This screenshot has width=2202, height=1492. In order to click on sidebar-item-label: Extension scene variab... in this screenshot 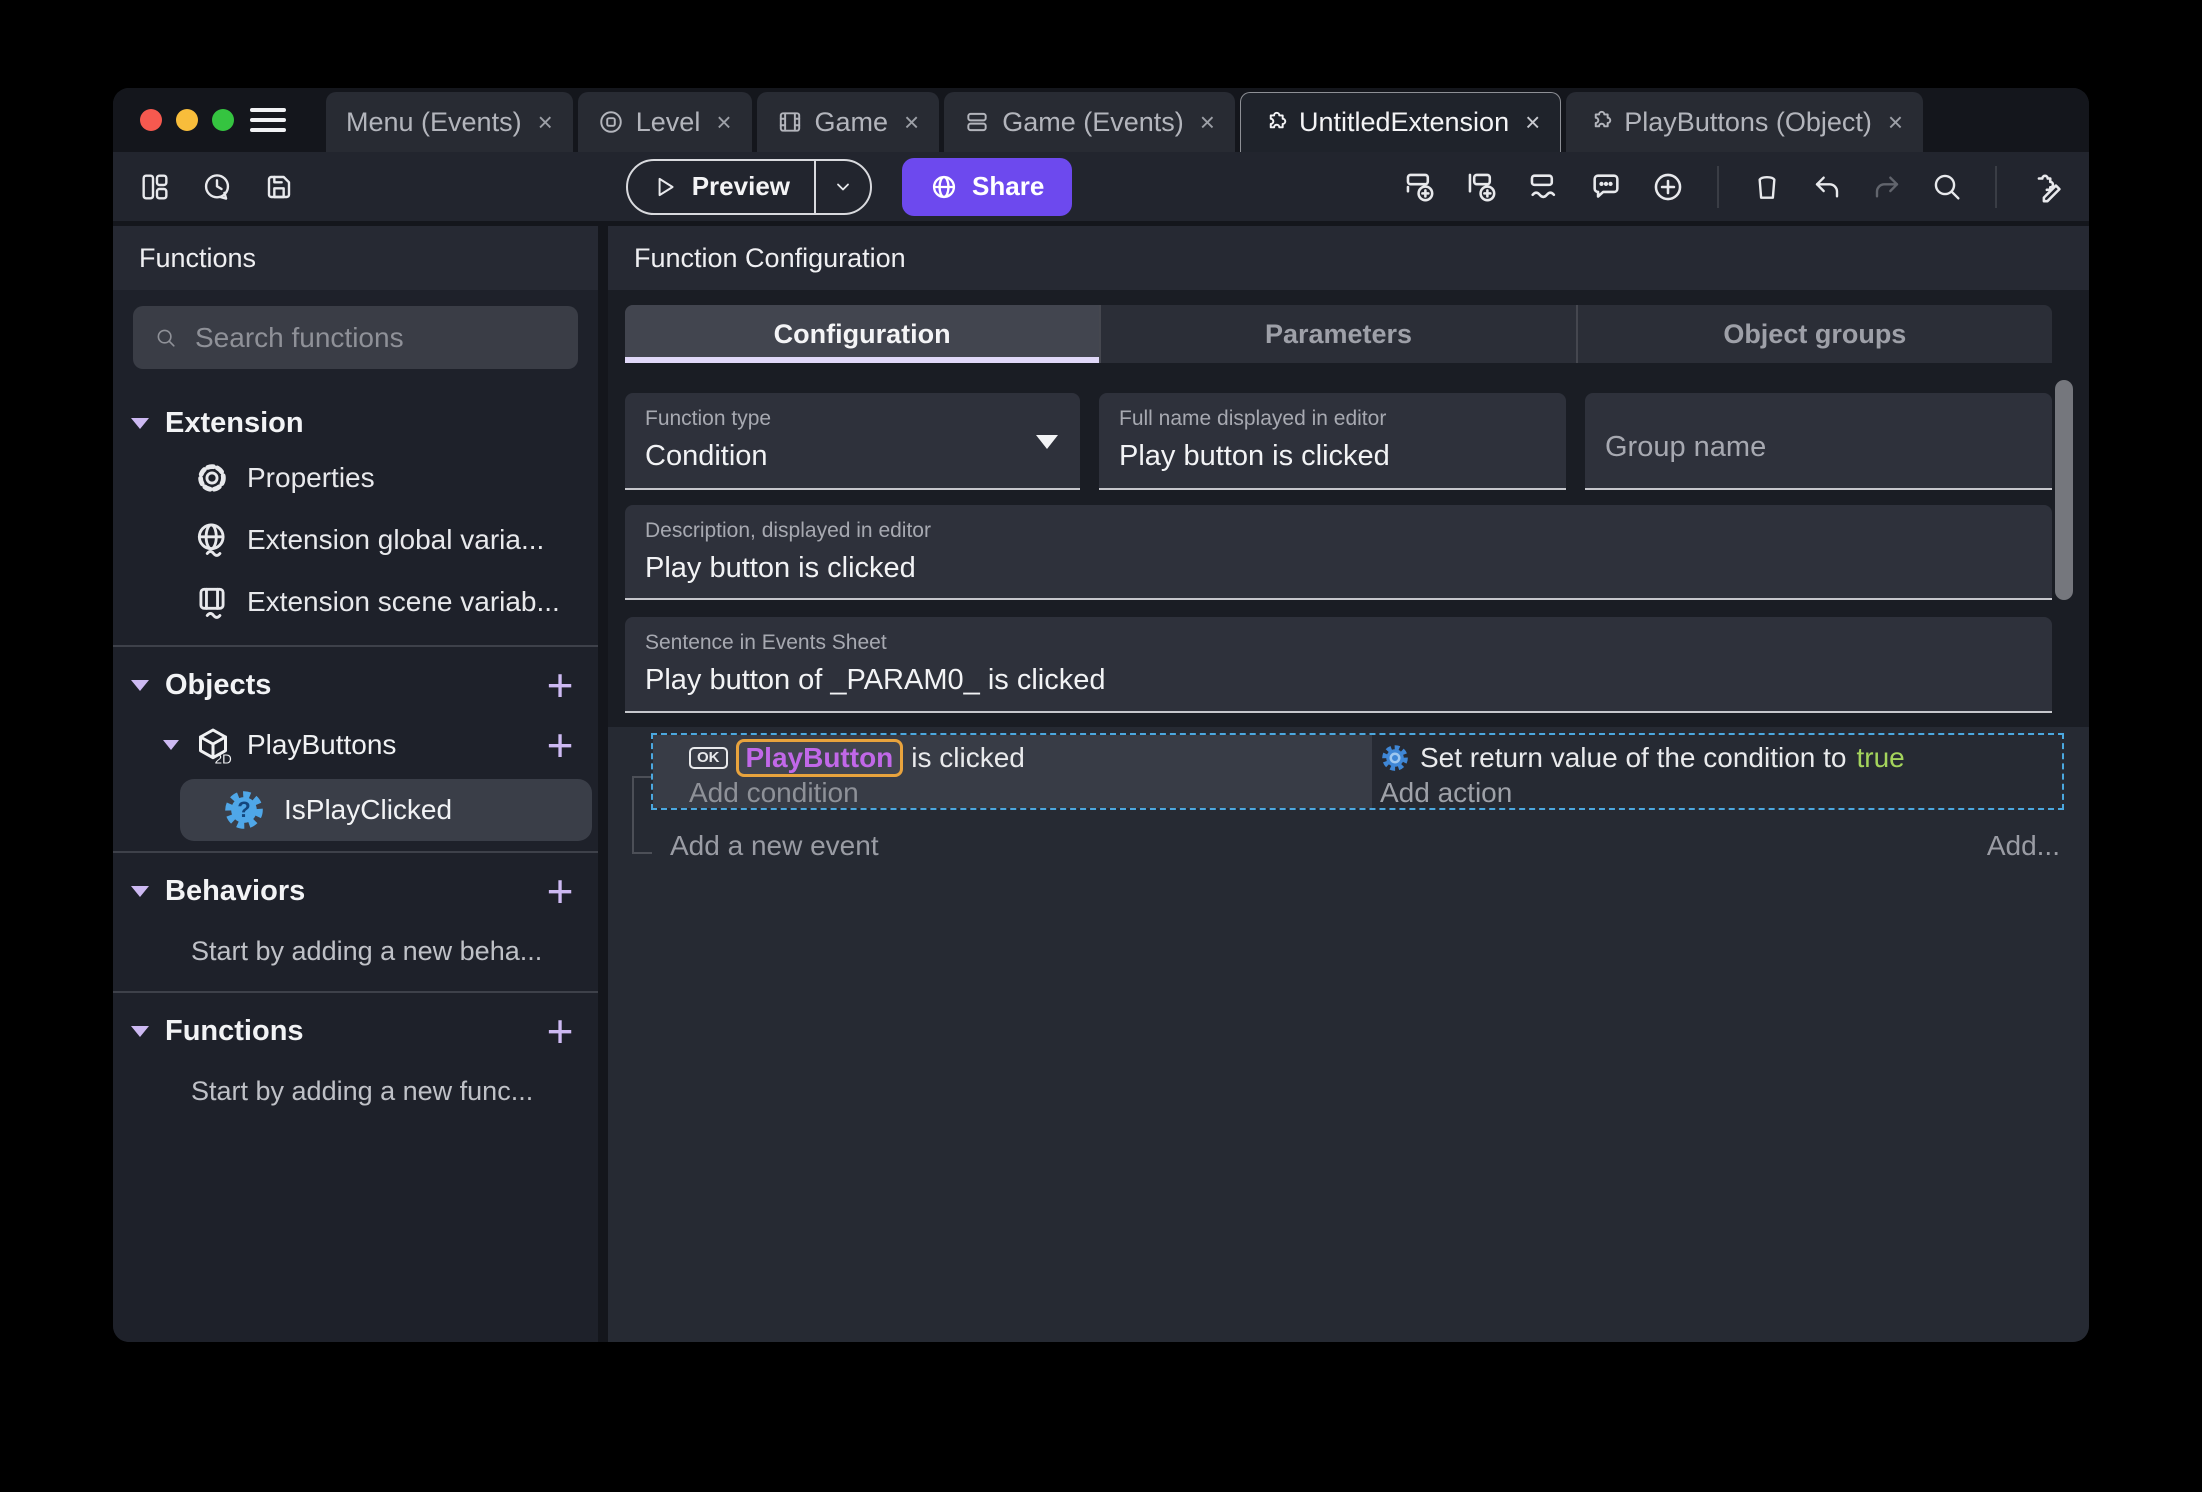, I will do `click(403, 601)`.